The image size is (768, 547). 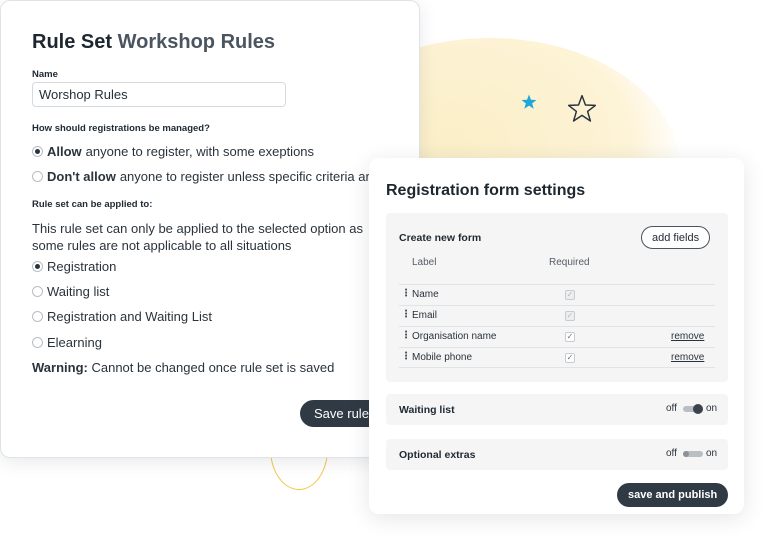 What do you see at coordinates (129, 316) in the screenshot?
I see `option-label: Registration and Waiting List` at bounding box center [129, 316].